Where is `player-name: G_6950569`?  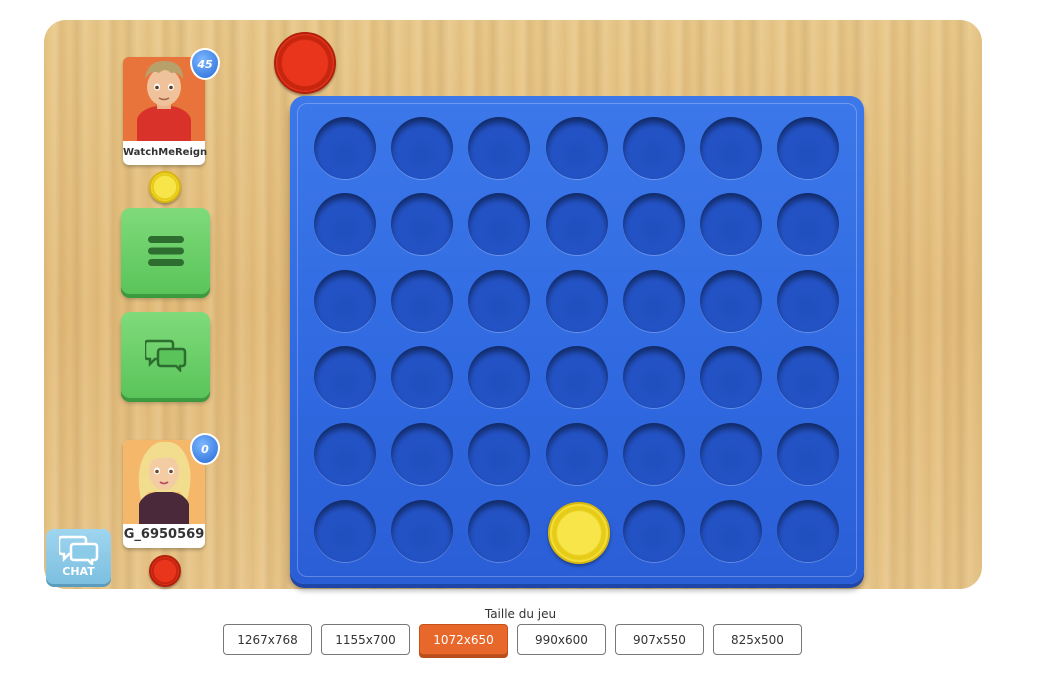 player-name: G_6950569 is located at coordinates (164, 534).